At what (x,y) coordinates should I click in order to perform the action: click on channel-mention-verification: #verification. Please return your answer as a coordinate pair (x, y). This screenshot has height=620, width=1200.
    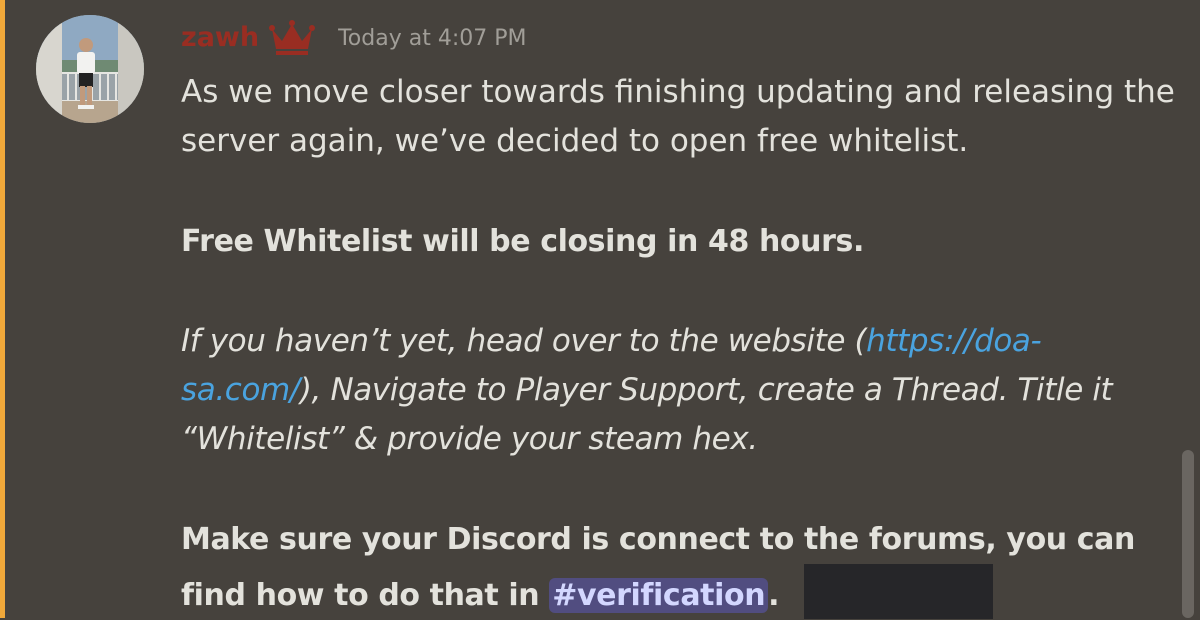
    Looking at the image, I should click on (659, 595).